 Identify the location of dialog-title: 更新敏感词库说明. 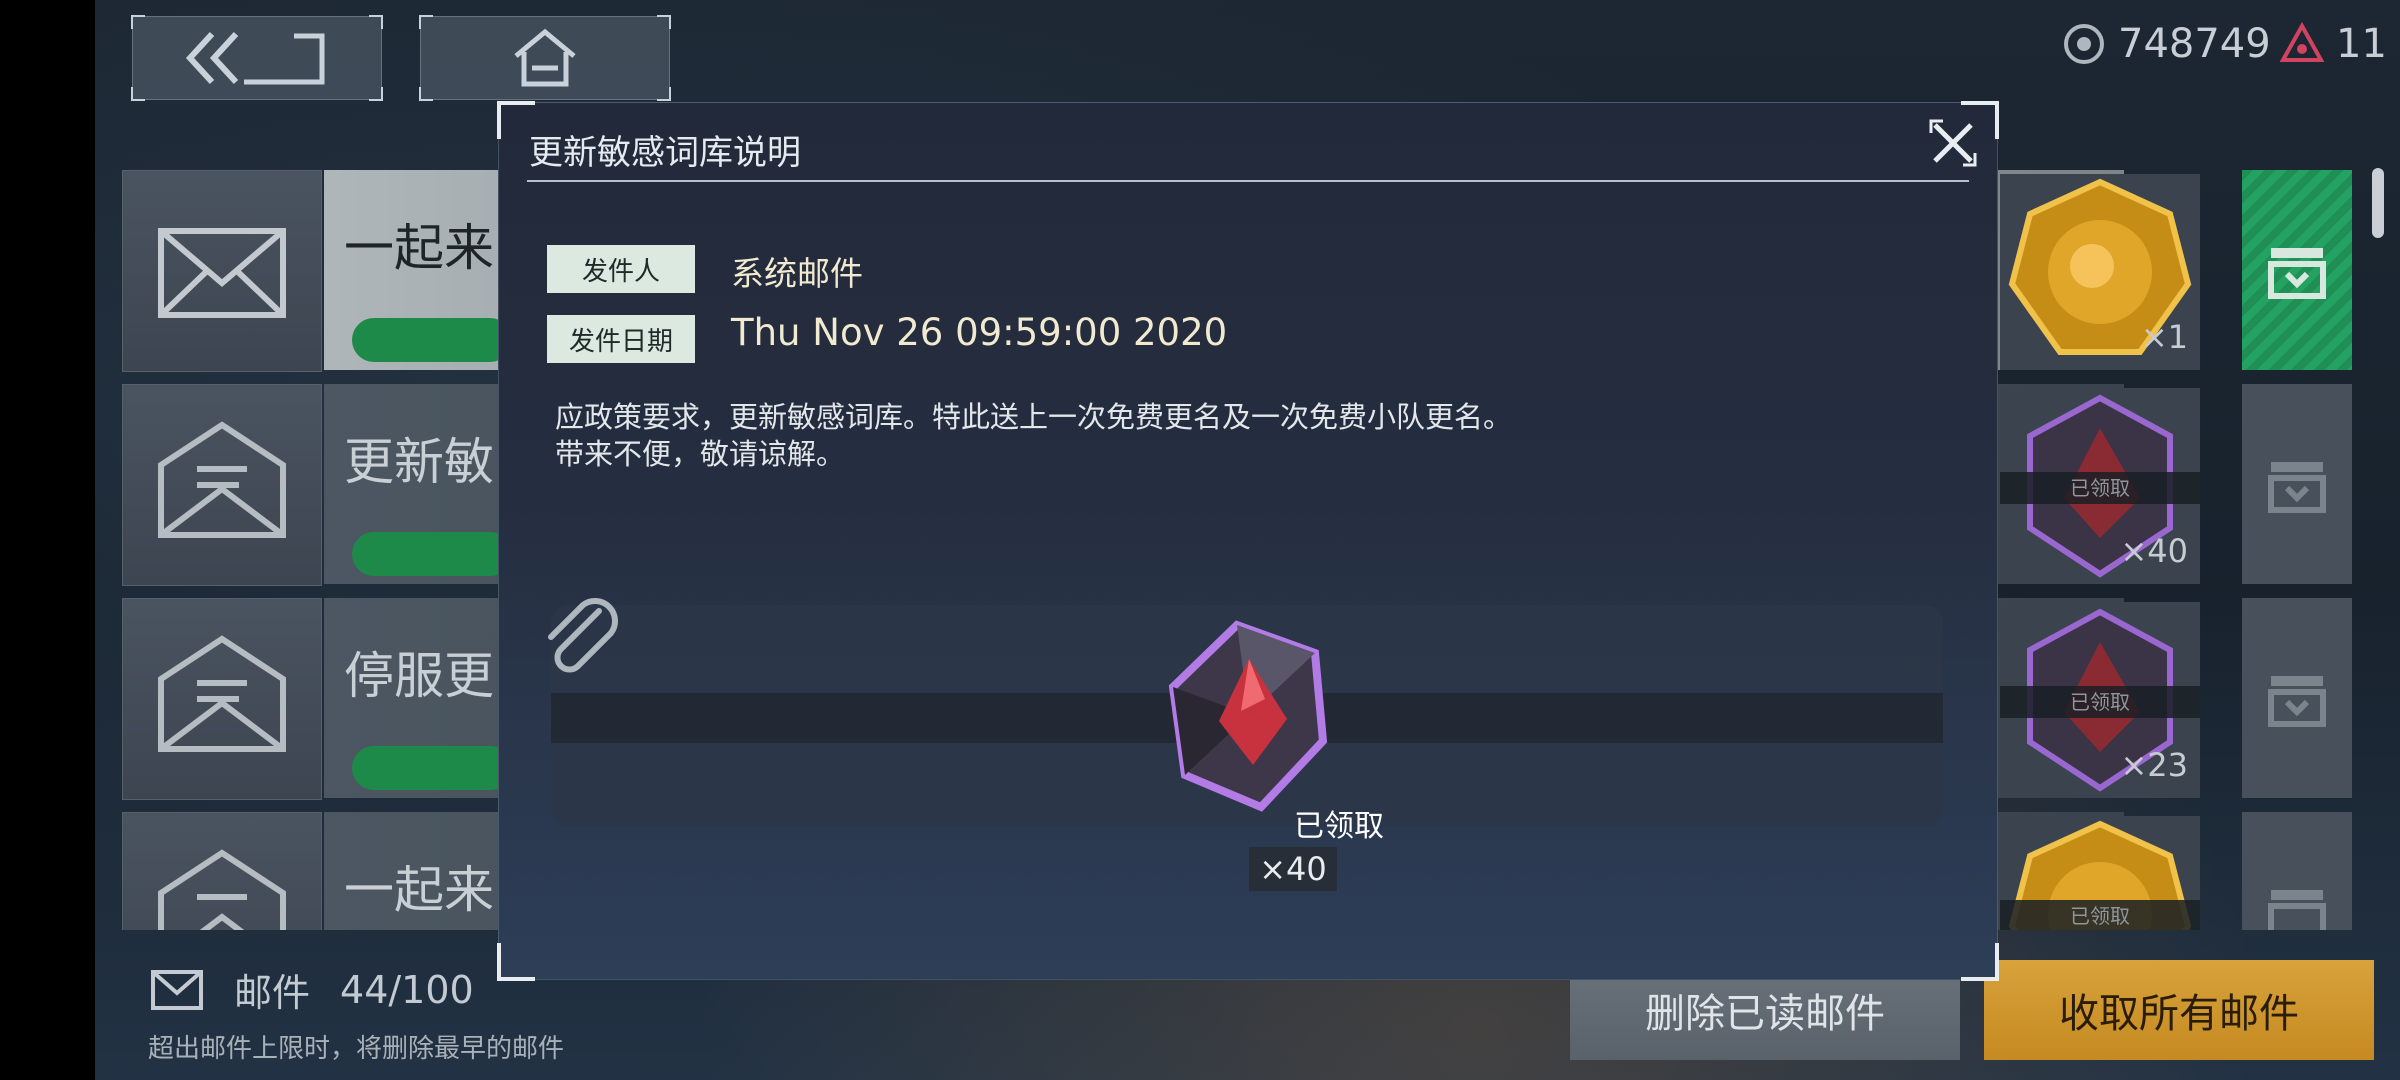
(665, 153).